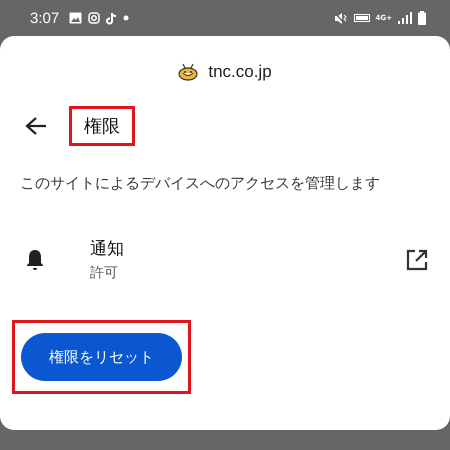  What do you see at coordinates (101, 357) in the screenshot?
I see `reset-permissions-button: 権限をリセット` at bounding box center [101, 357].